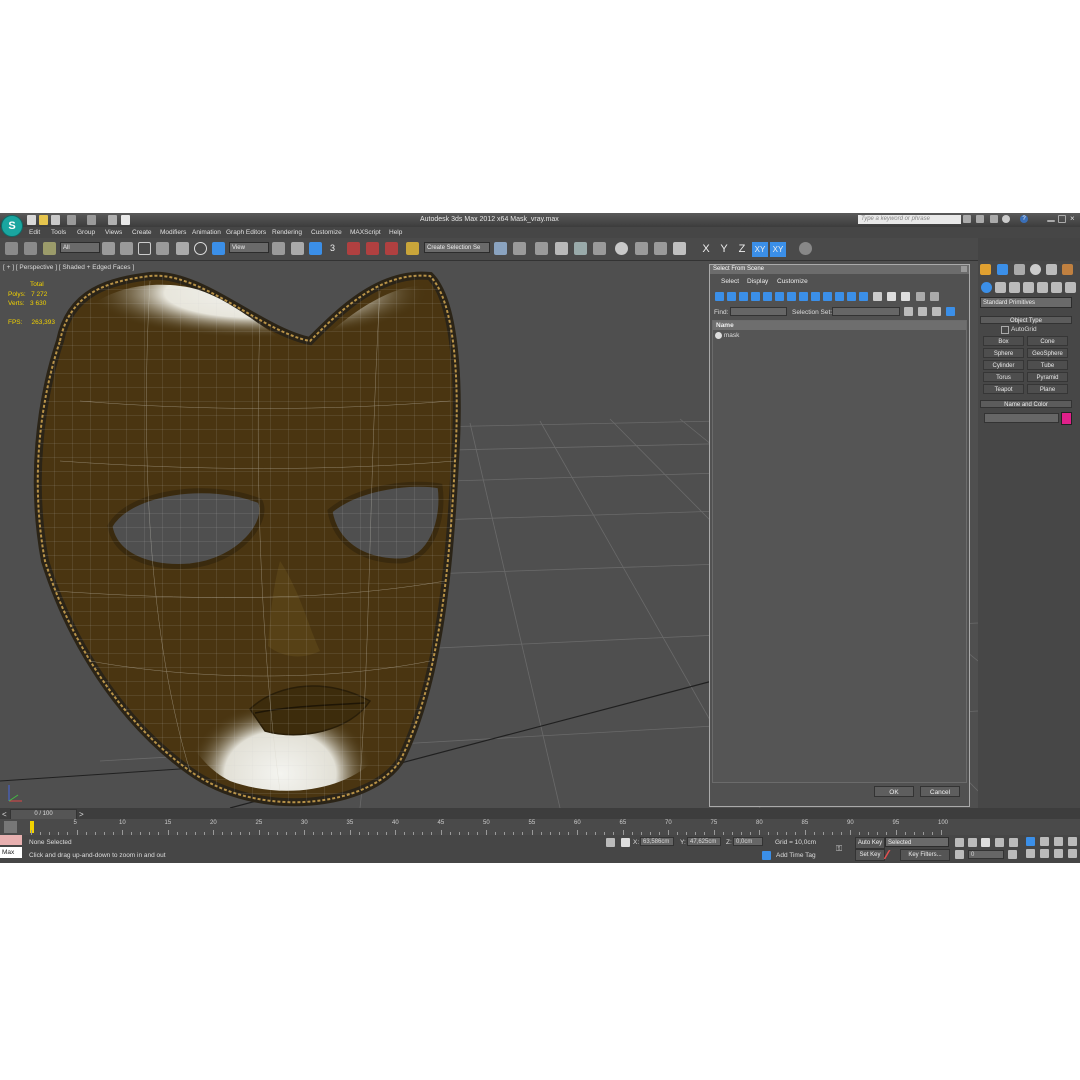 This screenshot has width=1080, height=1080. I want to click on scale-icon, so click(218, 248).